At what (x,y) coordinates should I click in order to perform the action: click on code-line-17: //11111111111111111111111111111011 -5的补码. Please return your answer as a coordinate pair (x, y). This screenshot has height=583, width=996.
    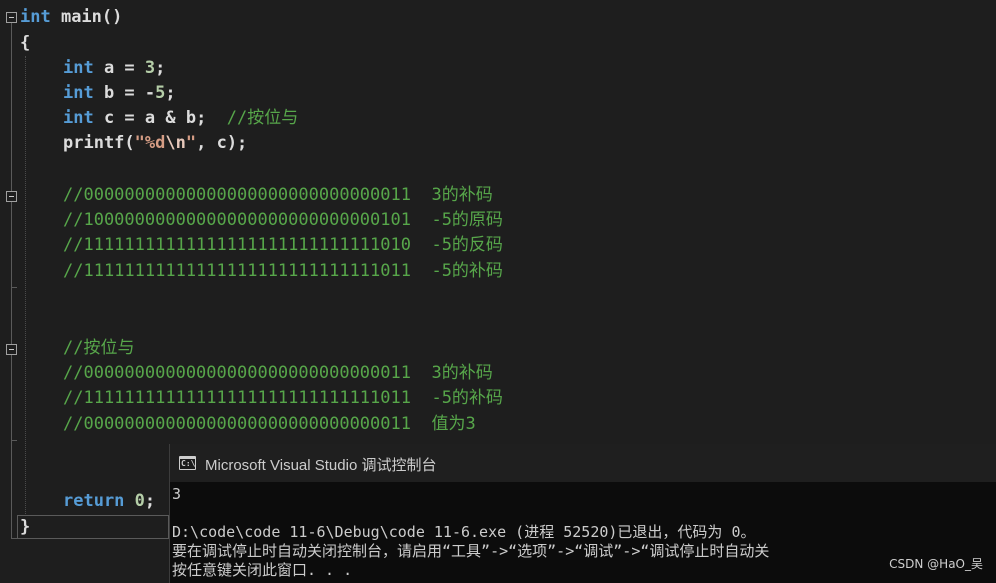
    Looking at the image, I should click on (283, 398).